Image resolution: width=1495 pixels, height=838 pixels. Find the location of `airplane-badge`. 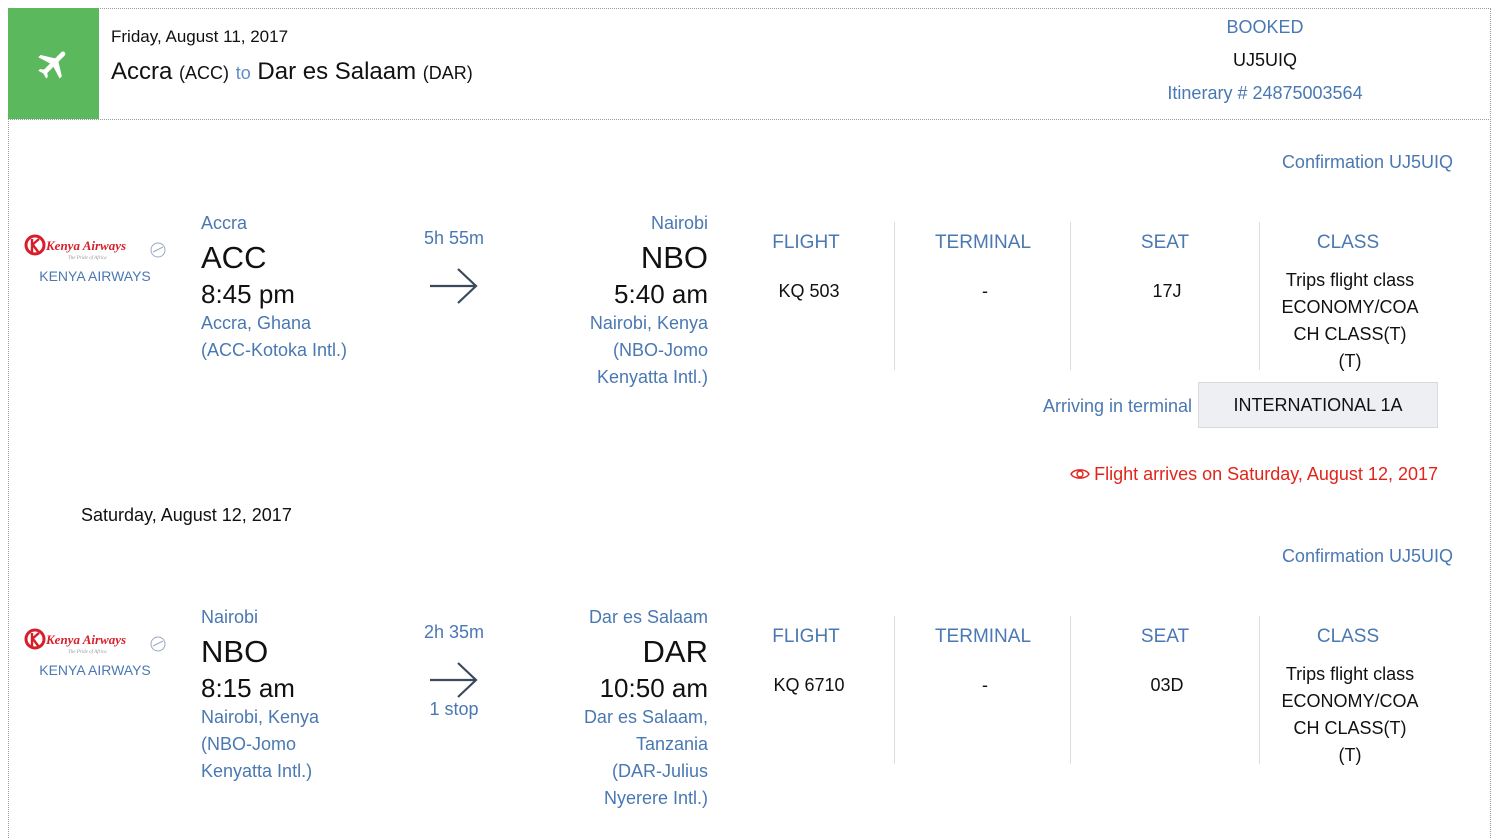

airplane-badge is located at coordinates (53, 63).